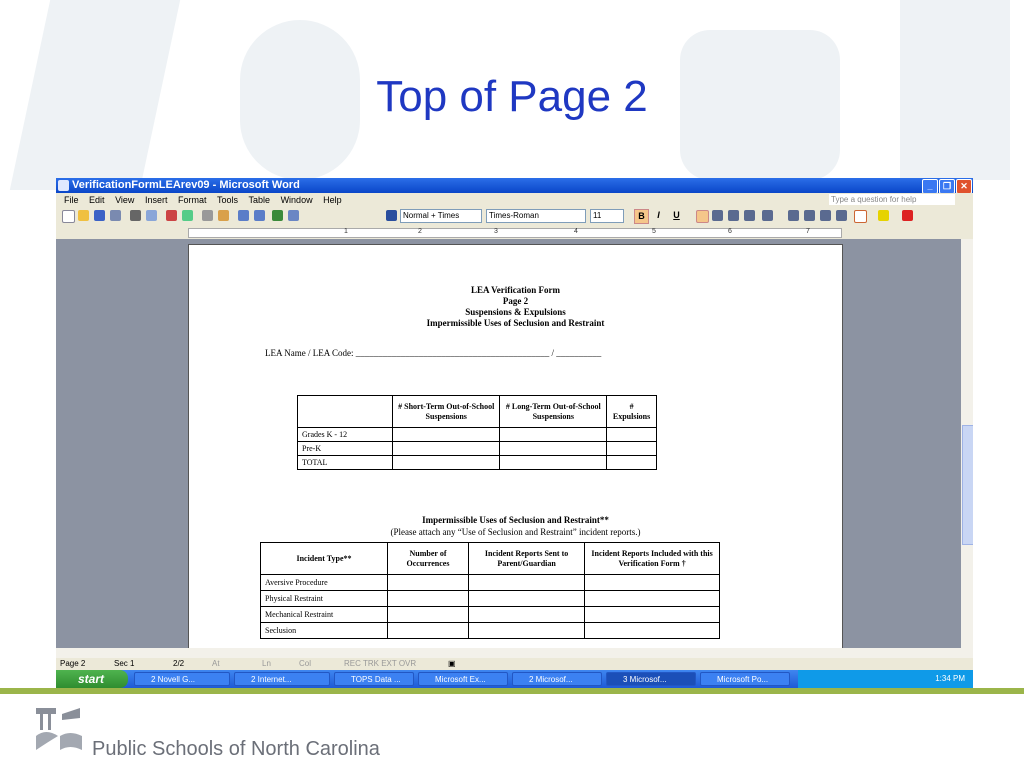 The height and width of the screenshot is (768, 1024). Describe the element at coordinates (192, 200) in the screenshot. I see `menu-format: Format` at that location.